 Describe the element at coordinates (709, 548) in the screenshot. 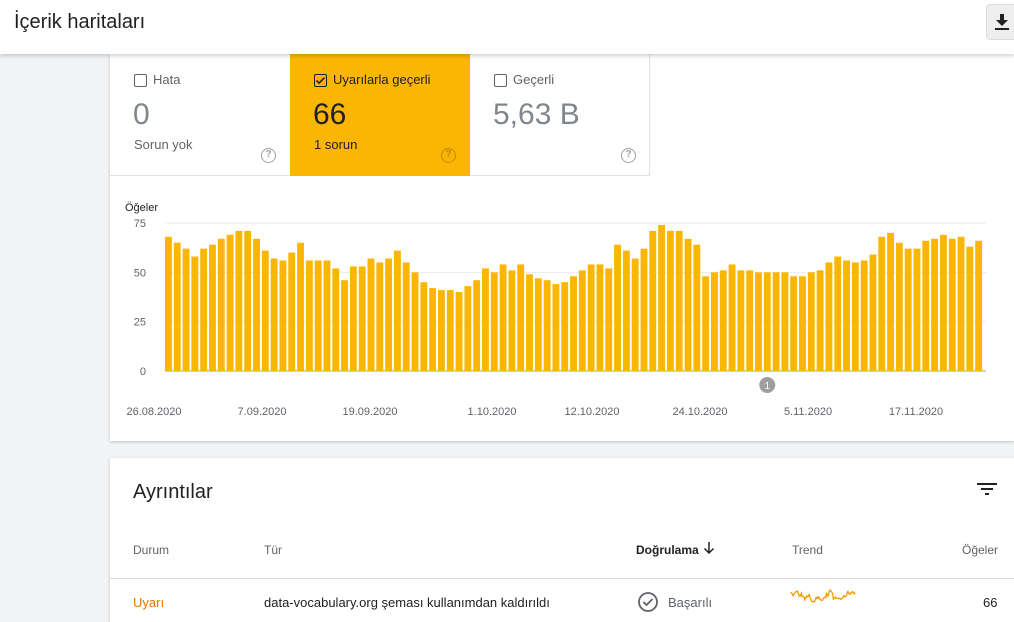

I see `sort-arrow-down-icon` at that location.